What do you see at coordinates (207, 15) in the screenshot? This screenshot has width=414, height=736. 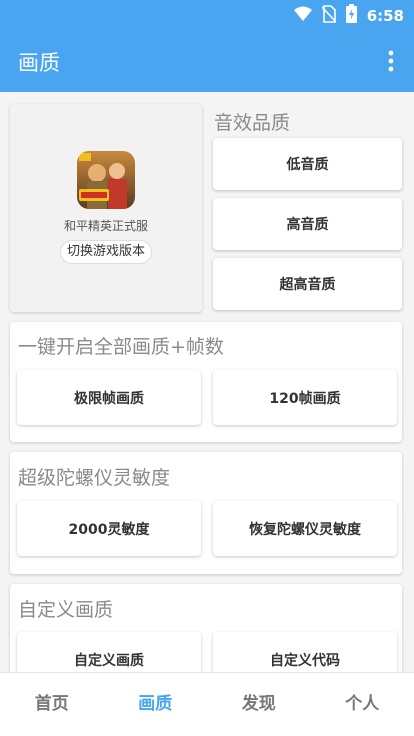 I see `status-bar: 6:58` at bounding box center [207, 15].